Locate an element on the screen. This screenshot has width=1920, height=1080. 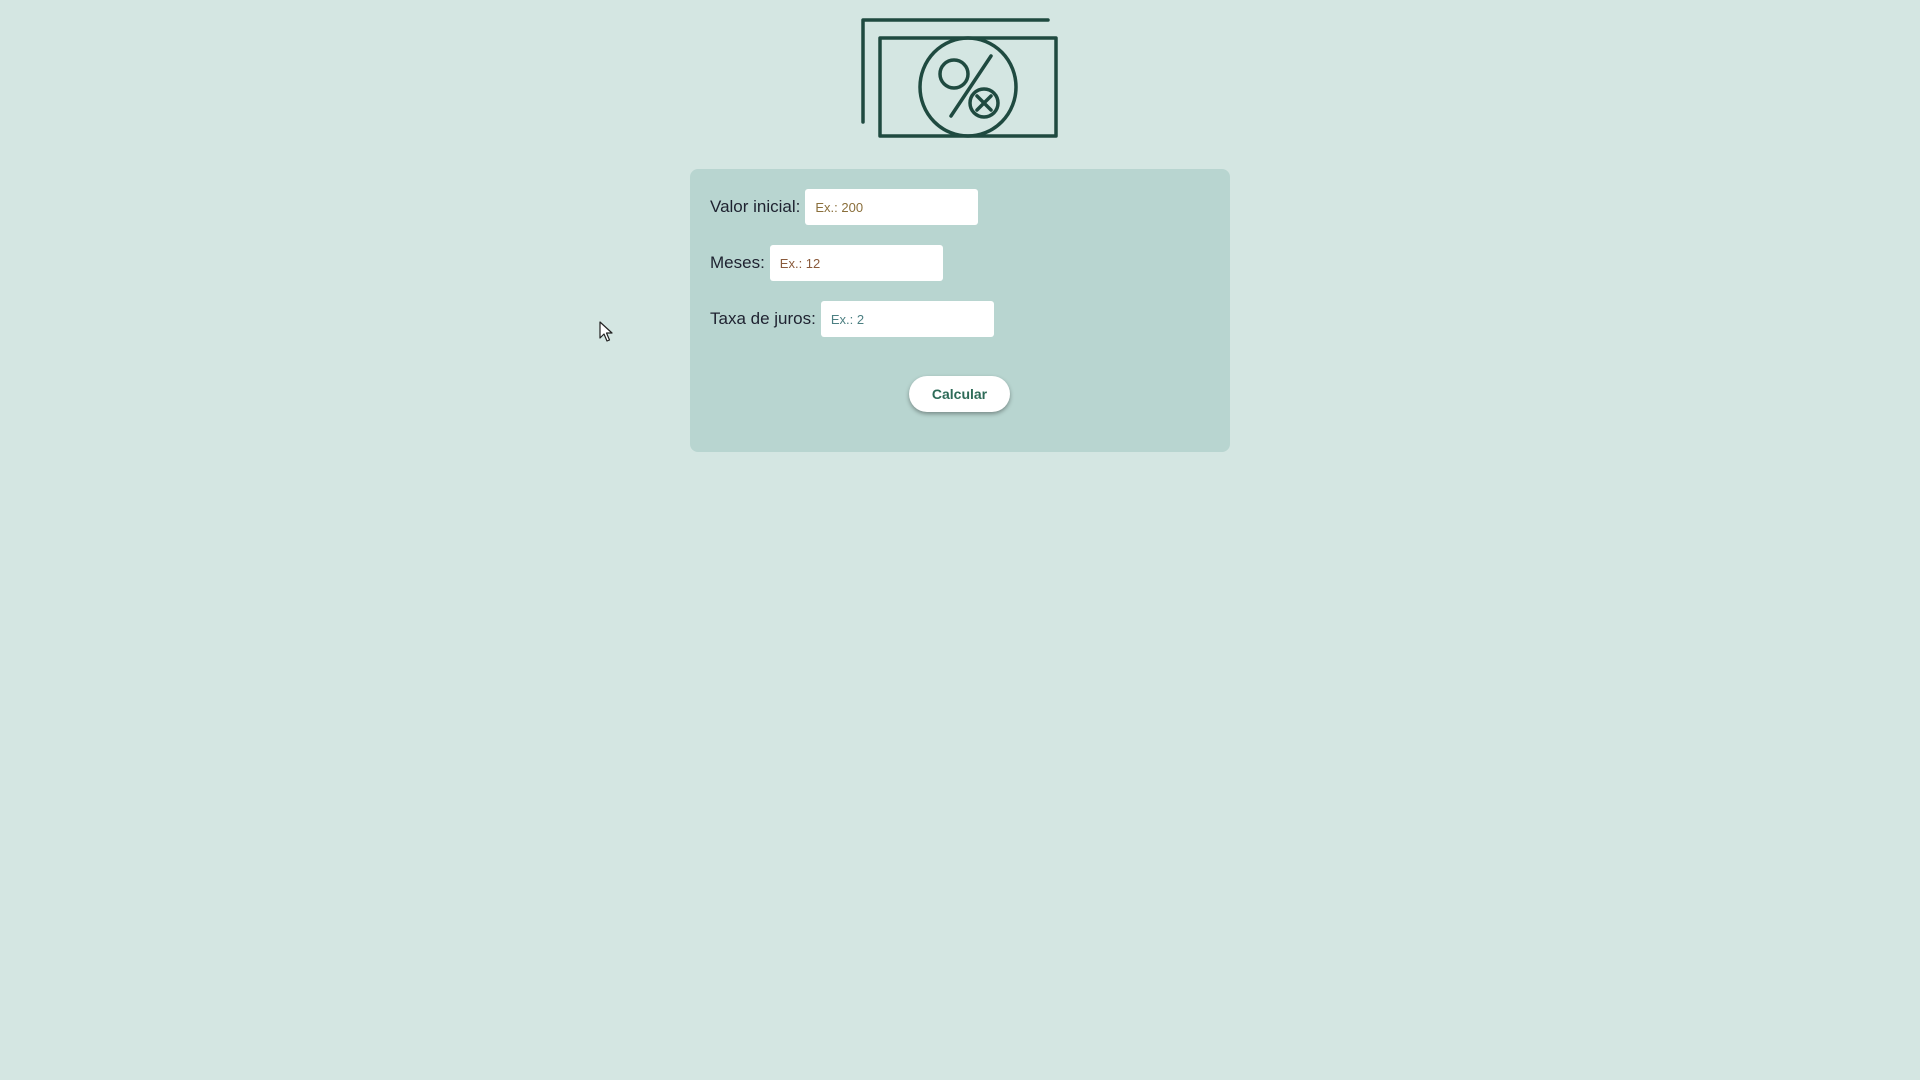
interest-rate-row: Taxa de juros: is located at coordinates (852, 319).